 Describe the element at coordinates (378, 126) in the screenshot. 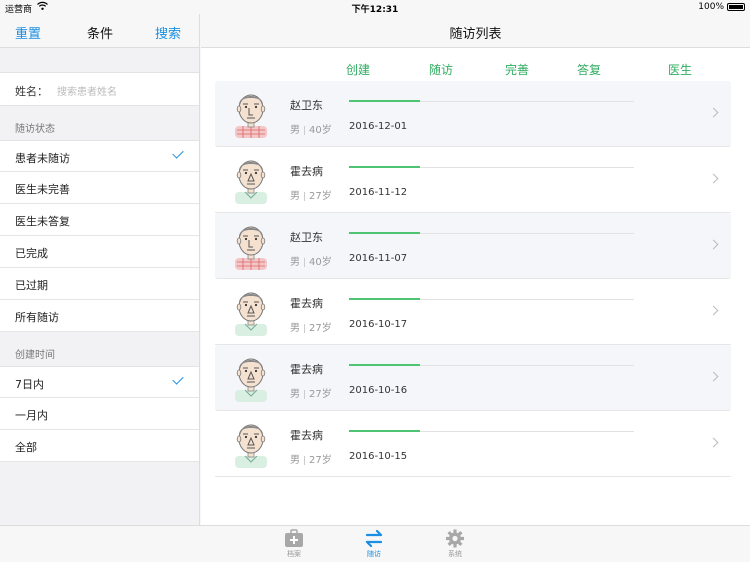

I see `created-date: 2016-12-01` at that location.